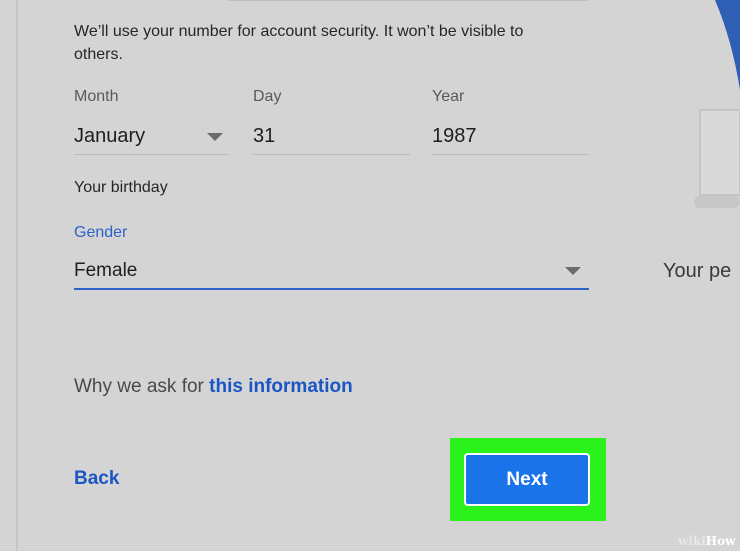 The height and width of the screenshot is (551, 740). What do you see at coordinates (697, 271) in the screenshot?
I see `side-panel-text: Your pe` at bounding box center [697, 271].